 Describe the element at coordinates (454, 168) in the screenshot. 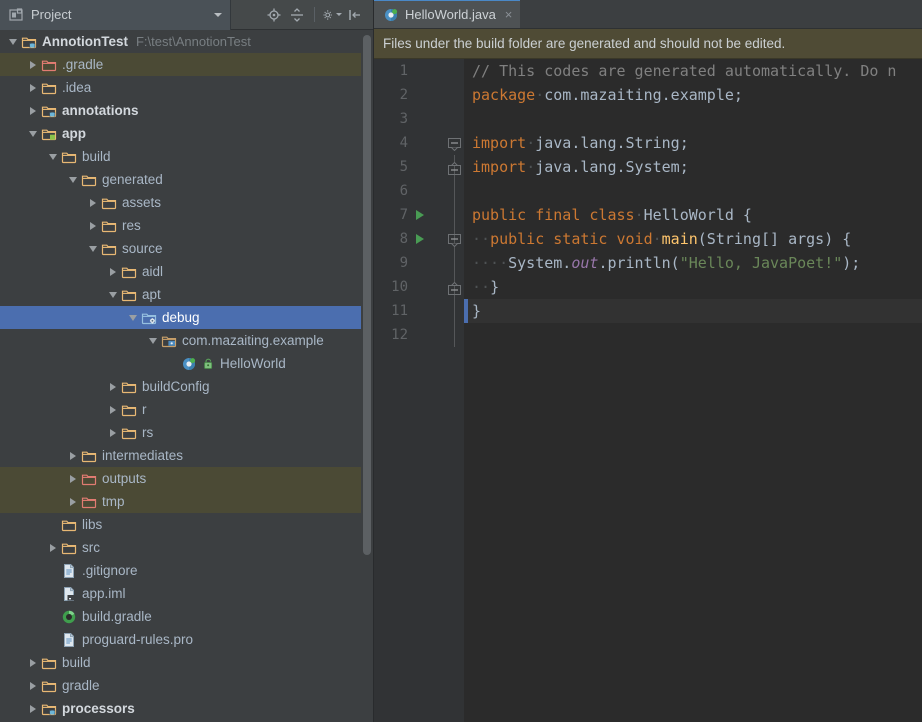

I see `fold-expand-icon` at that location.